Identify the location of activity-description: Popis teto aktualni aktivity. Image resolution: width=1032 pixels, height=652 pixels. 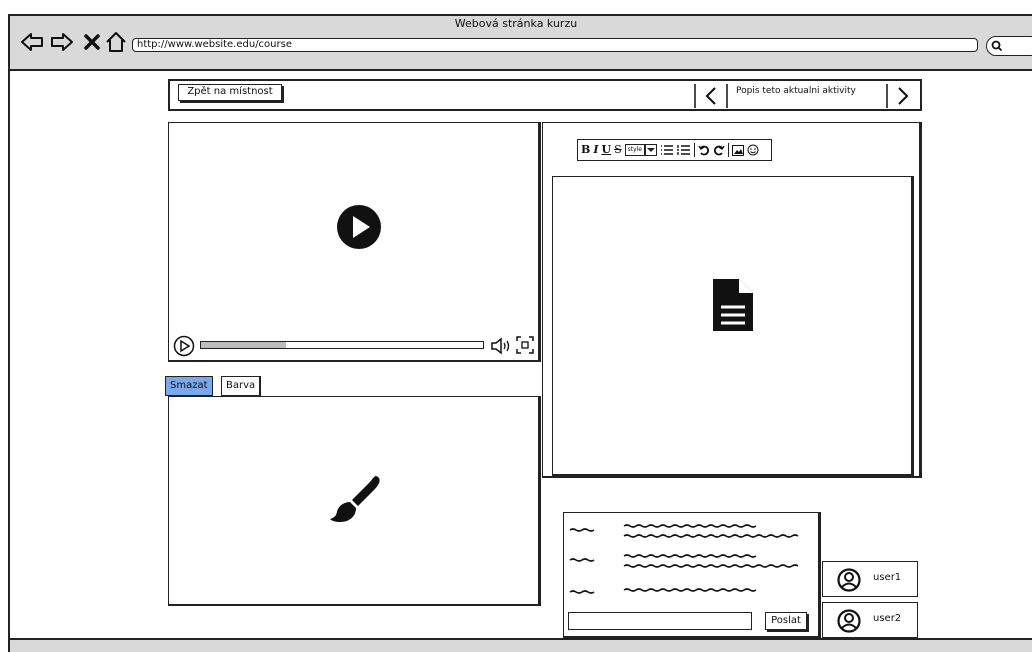
(796, 91).